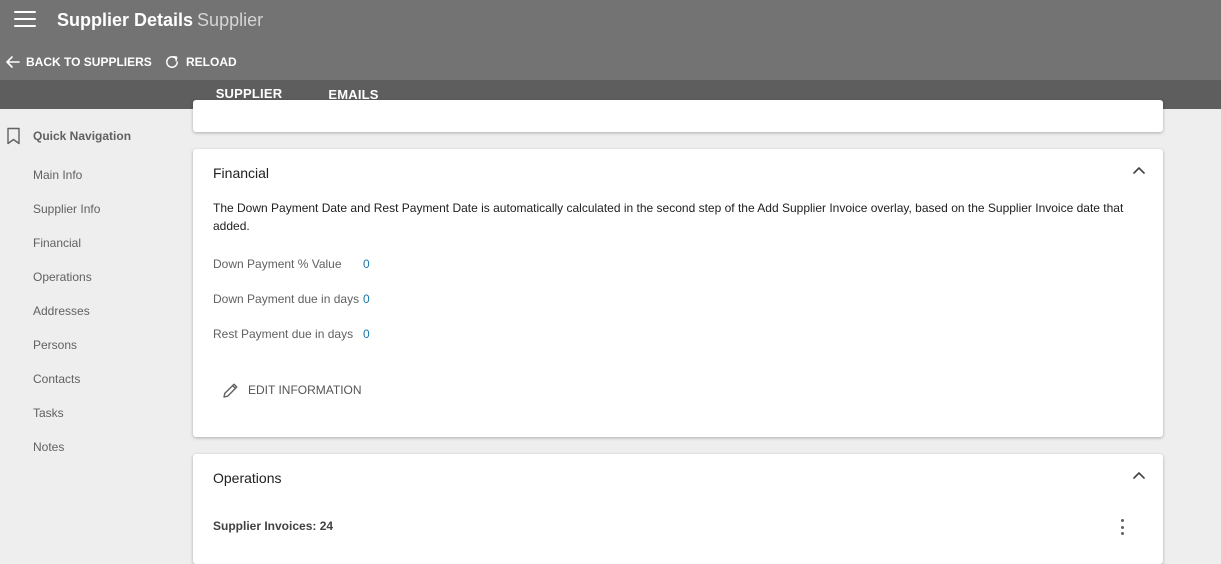 The height and width of the screenshot is (564, 1221). I want to click on page-title: Supplier Details Supplier, so click(160, 20).